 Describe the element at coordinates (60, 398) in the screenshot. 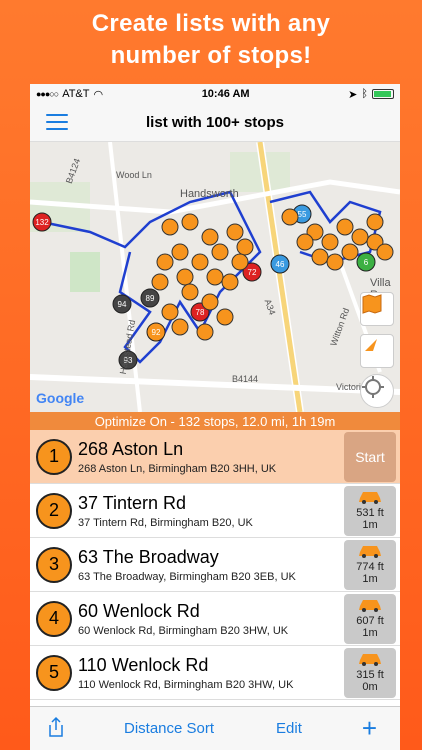

I see `google-logo: Google` at that location.